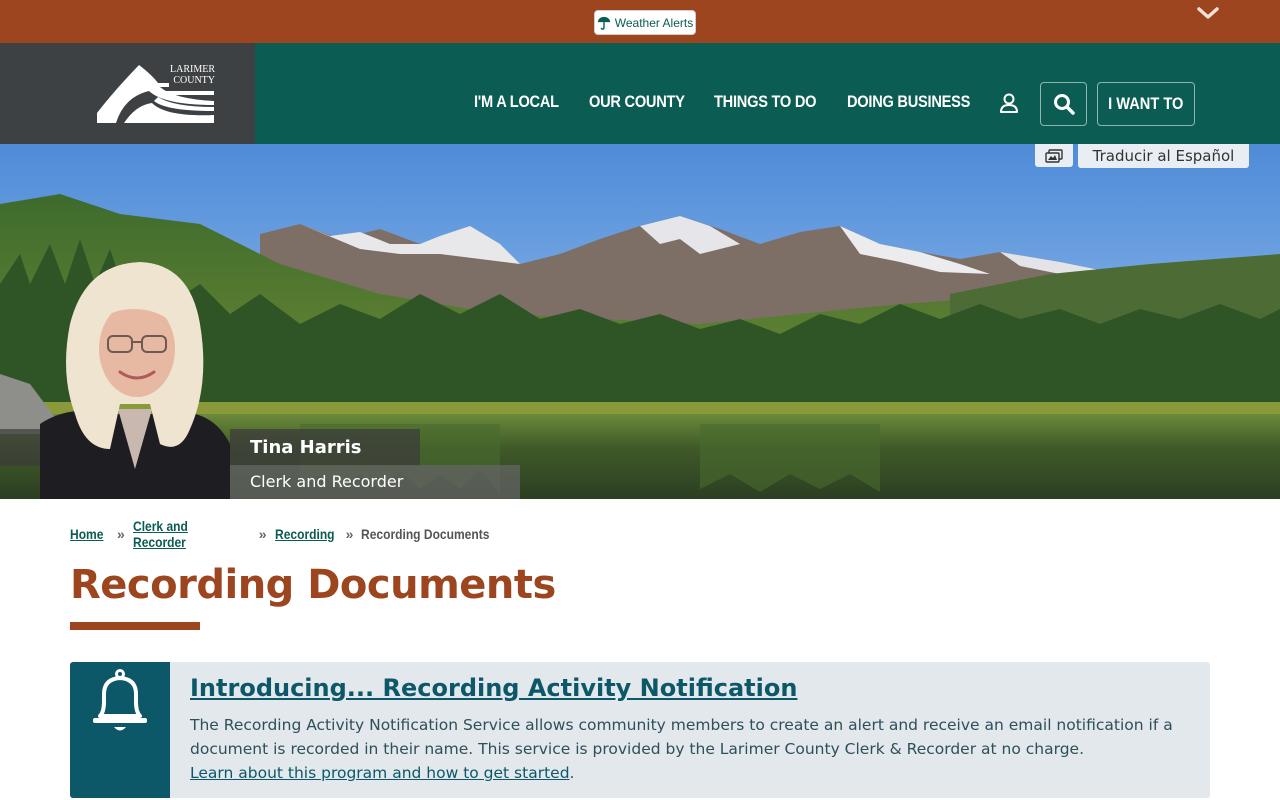 The image size is (1280, 800). What do you see at coordinates (306, 447) in the screenshot?
I see `clerk-name: Tina Harris` at bounding box center [306, 447].